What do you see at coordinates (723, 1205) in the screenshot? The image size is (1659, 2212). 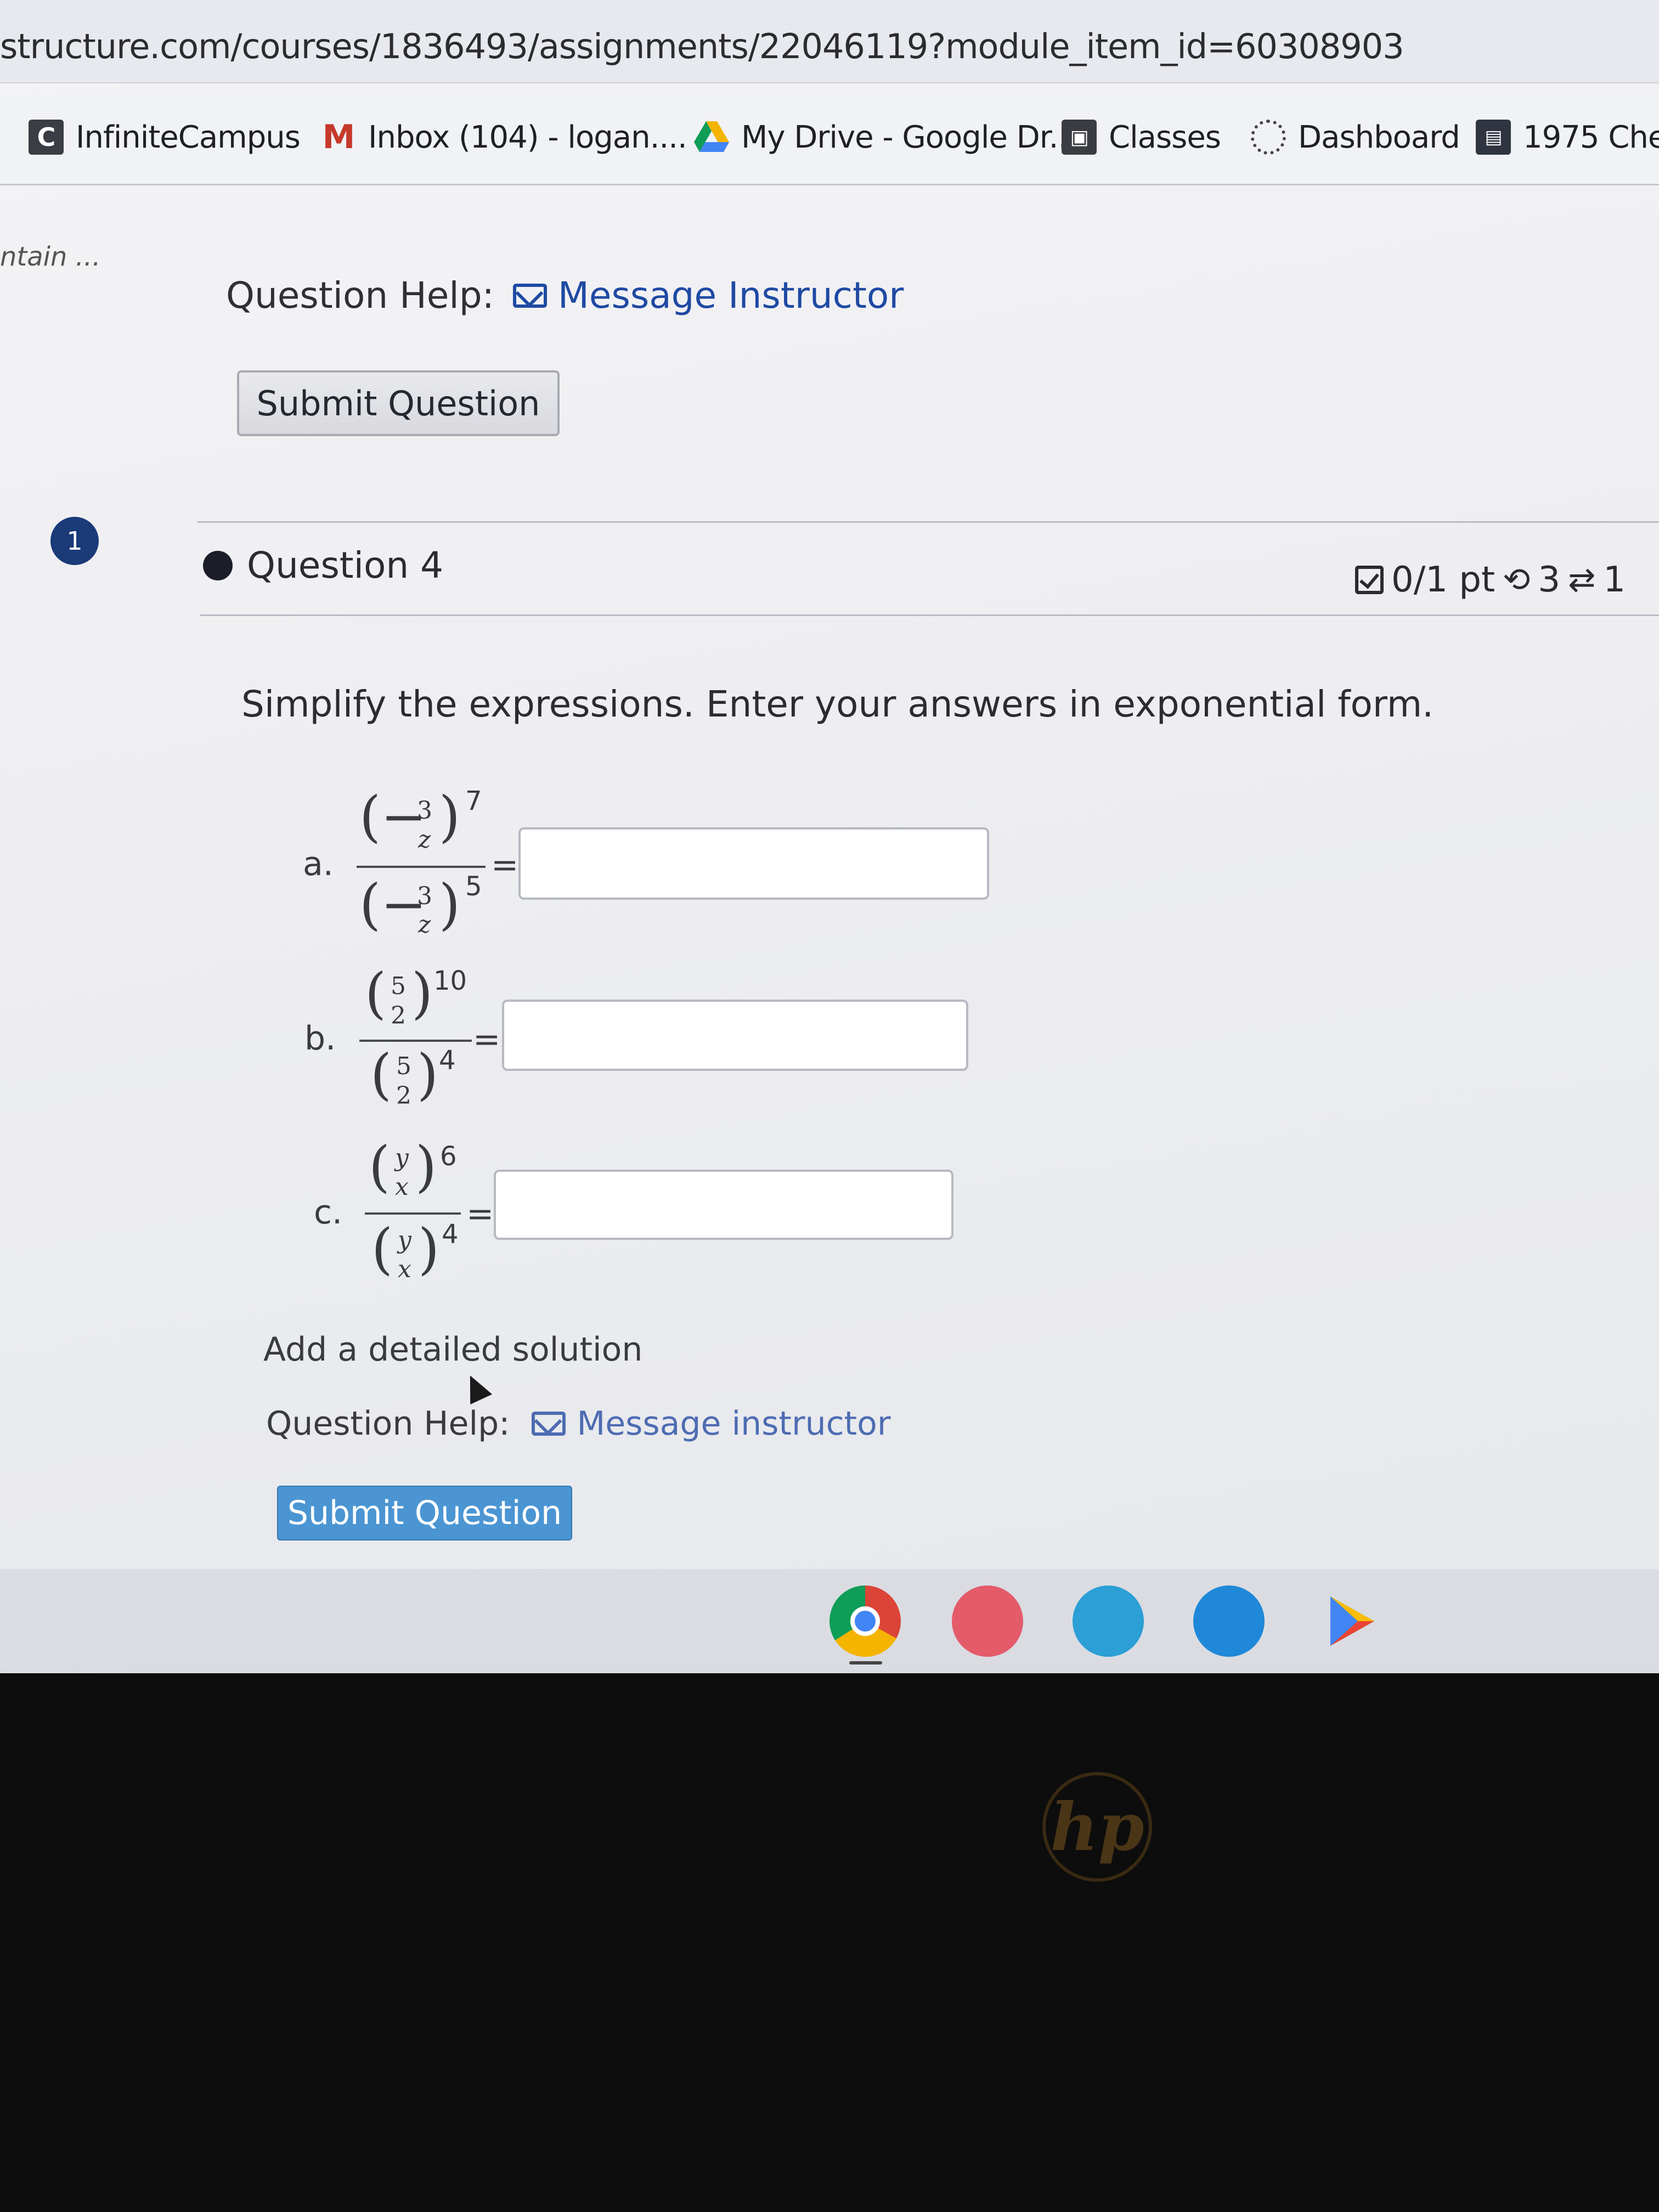 I see `answer-input-c` at bounding box center [723, 1205].